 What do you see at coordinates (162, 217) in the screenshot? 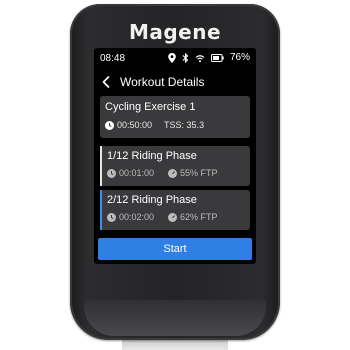
I see `phase-meta: 00:02:00 62% FTP` at bounding box center [162, 217].